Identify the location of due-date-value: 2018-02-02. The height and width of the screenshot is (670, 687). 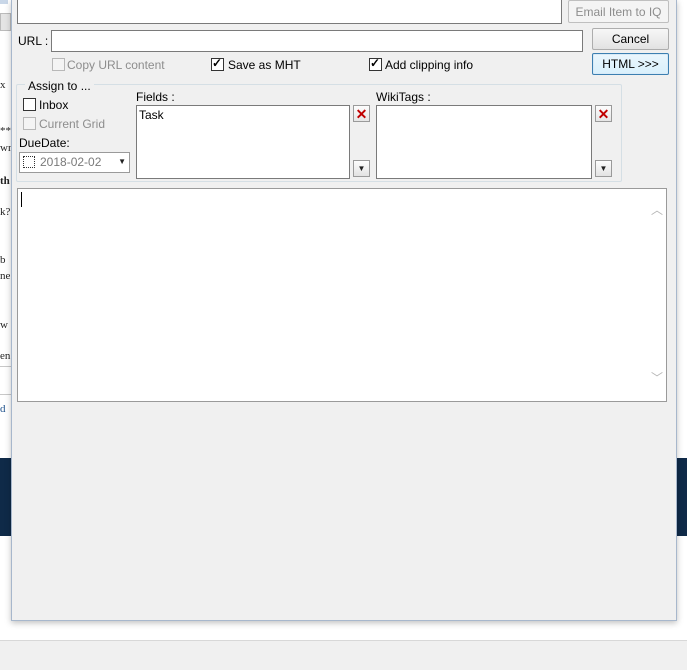
(71, 162).